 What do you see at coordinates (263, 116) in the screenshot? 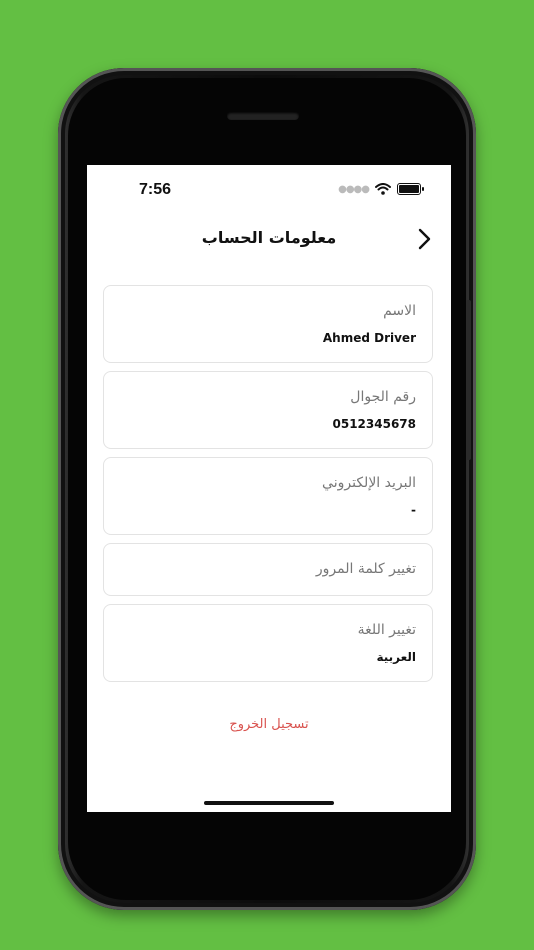
I see `speaker-grille` at bounding box center [263, 116].